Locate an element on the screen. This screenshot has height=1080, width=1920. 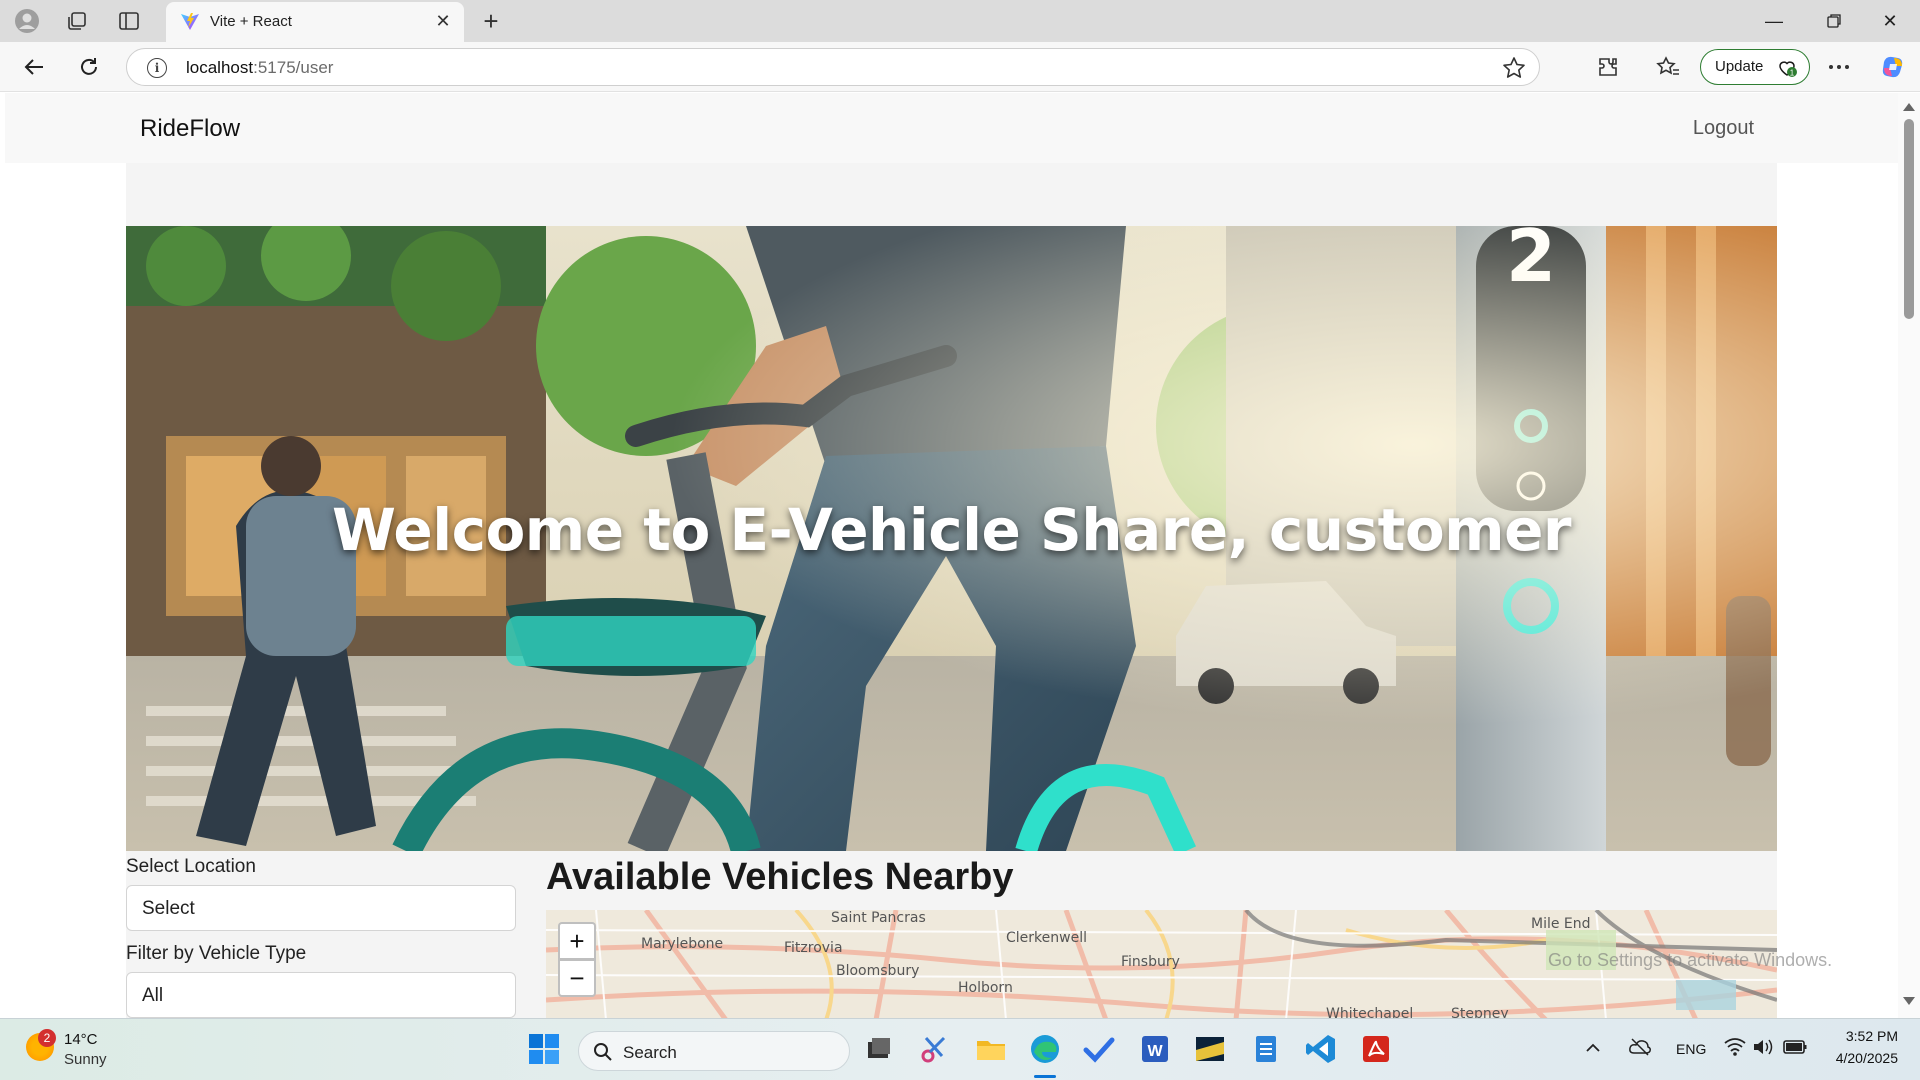
browser-toolbar: i localhost:5175/user Update 1 is located at coordinates (960, 67).